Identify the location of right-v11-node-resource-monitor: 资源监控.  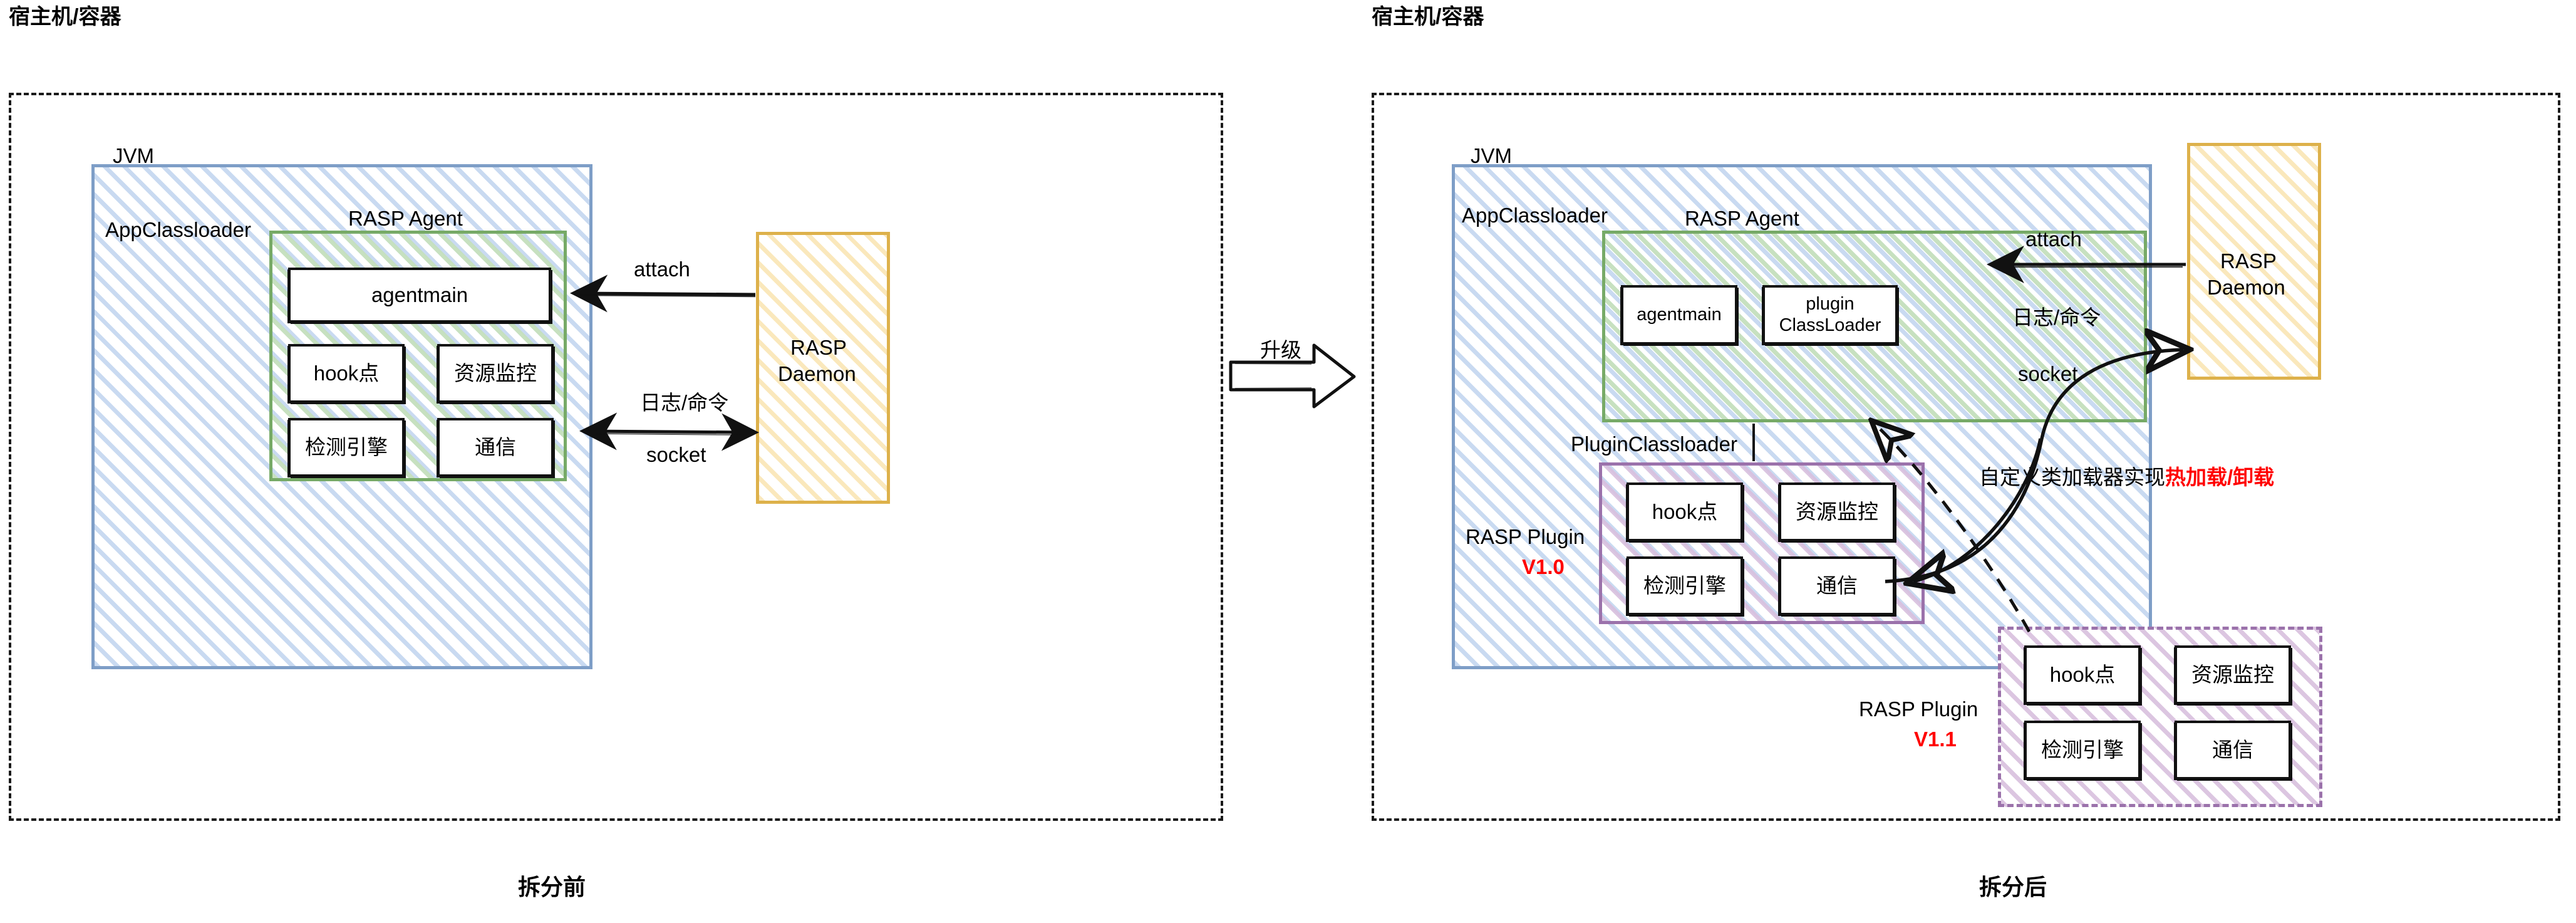
(2233, 674).